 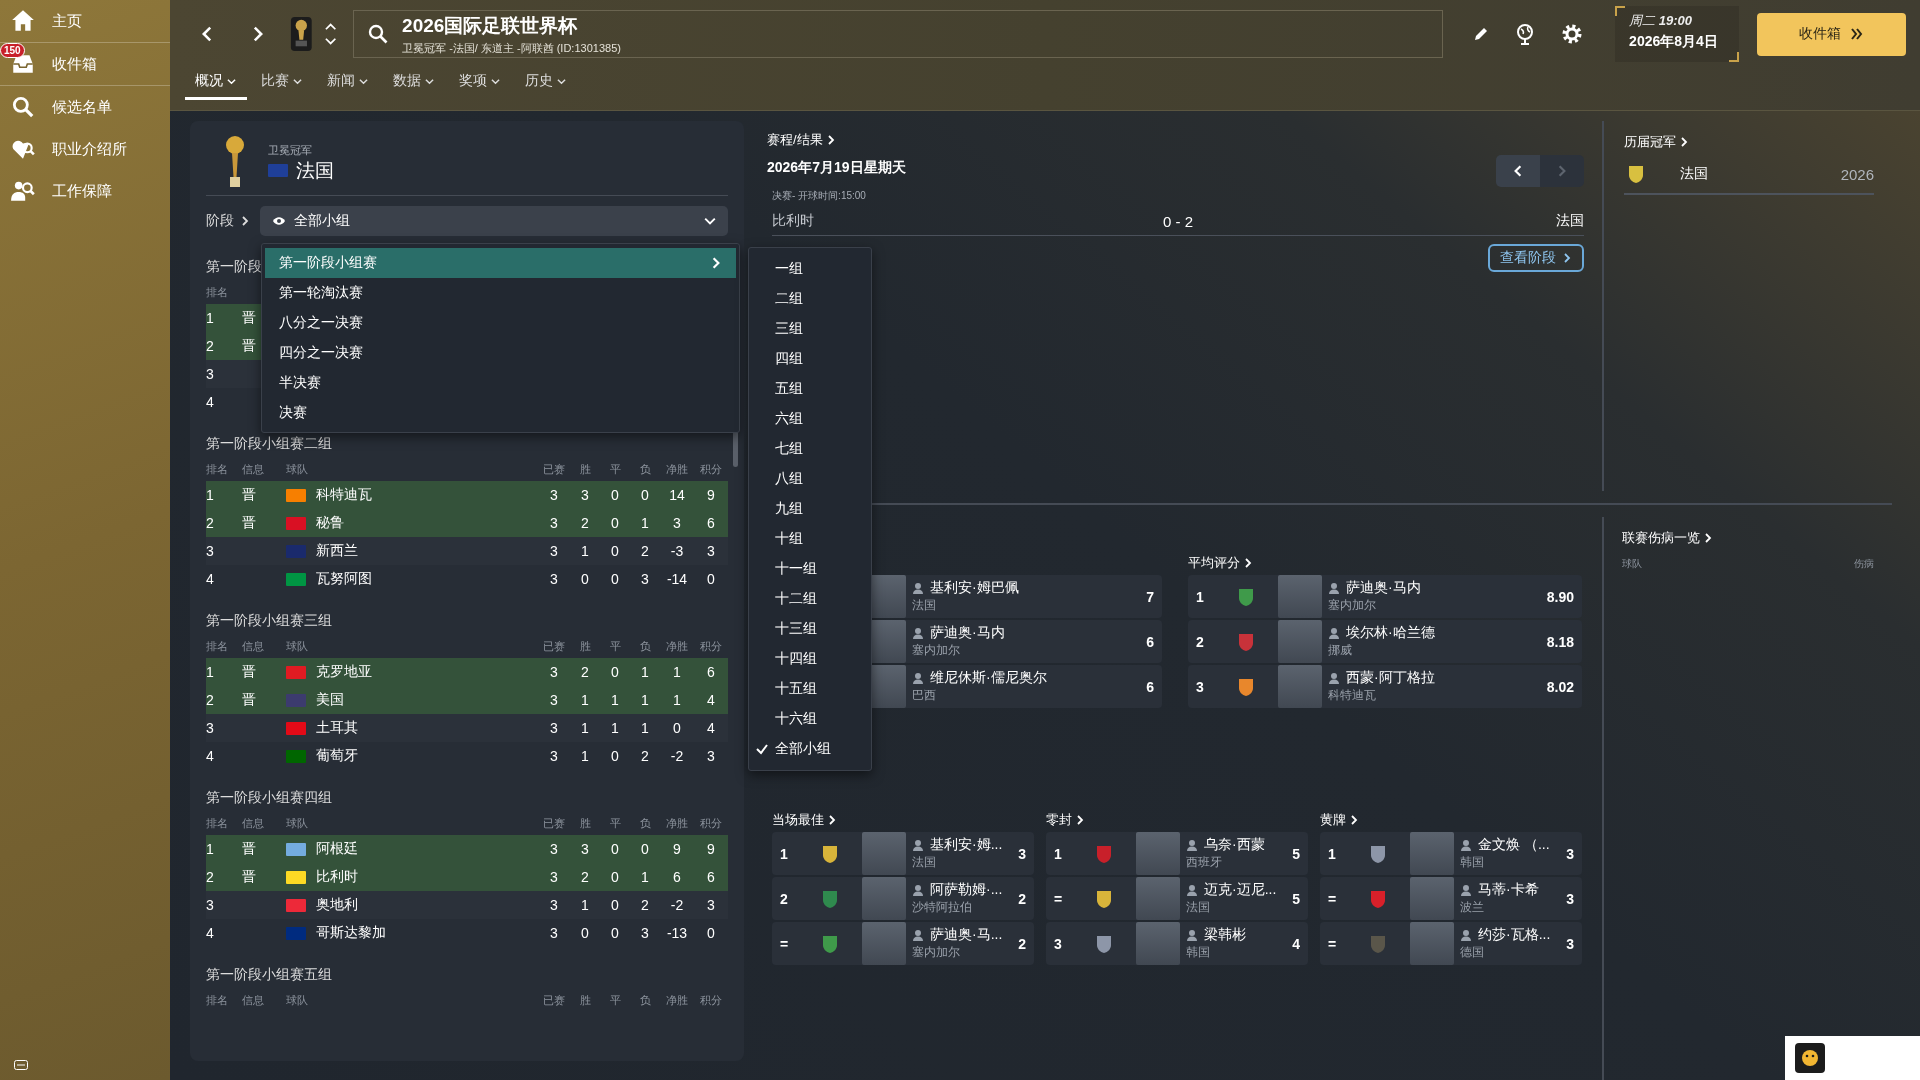 What do you see at coordinates (210, 877) in the screenshot?
I see `table-cell-text: 2` at bounding box center [210, 877].